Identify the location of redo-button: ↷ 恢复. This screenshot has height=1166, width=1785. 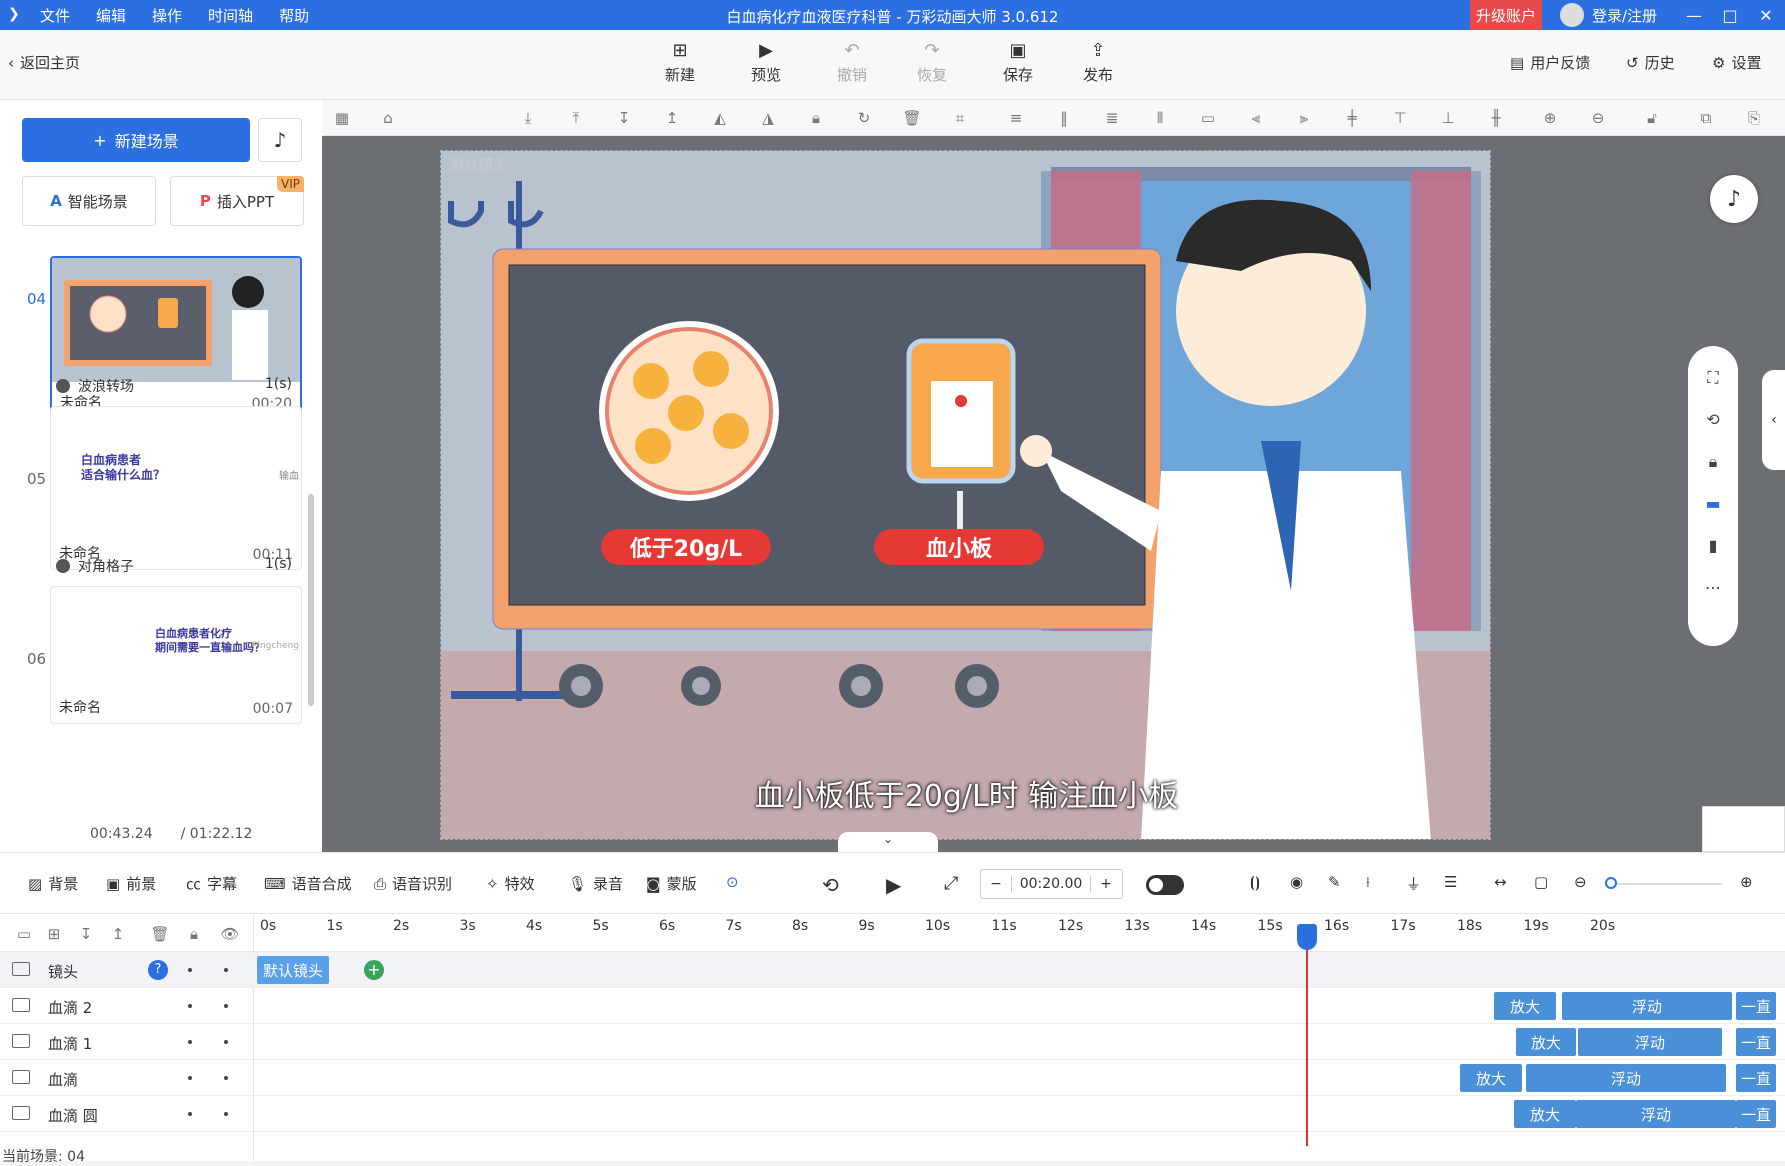
(932, 62).